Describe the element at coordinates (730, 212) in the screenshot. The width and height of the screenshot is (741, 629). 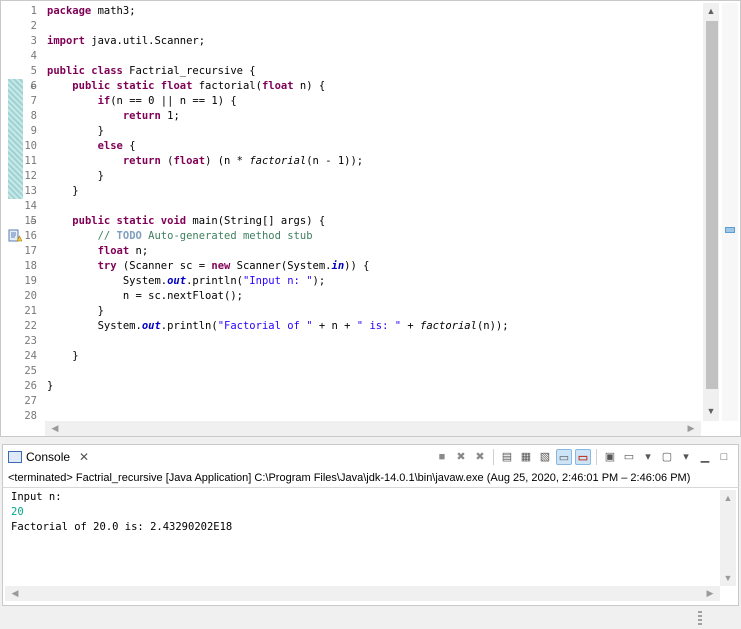
I see `overview-ruler` at that location.